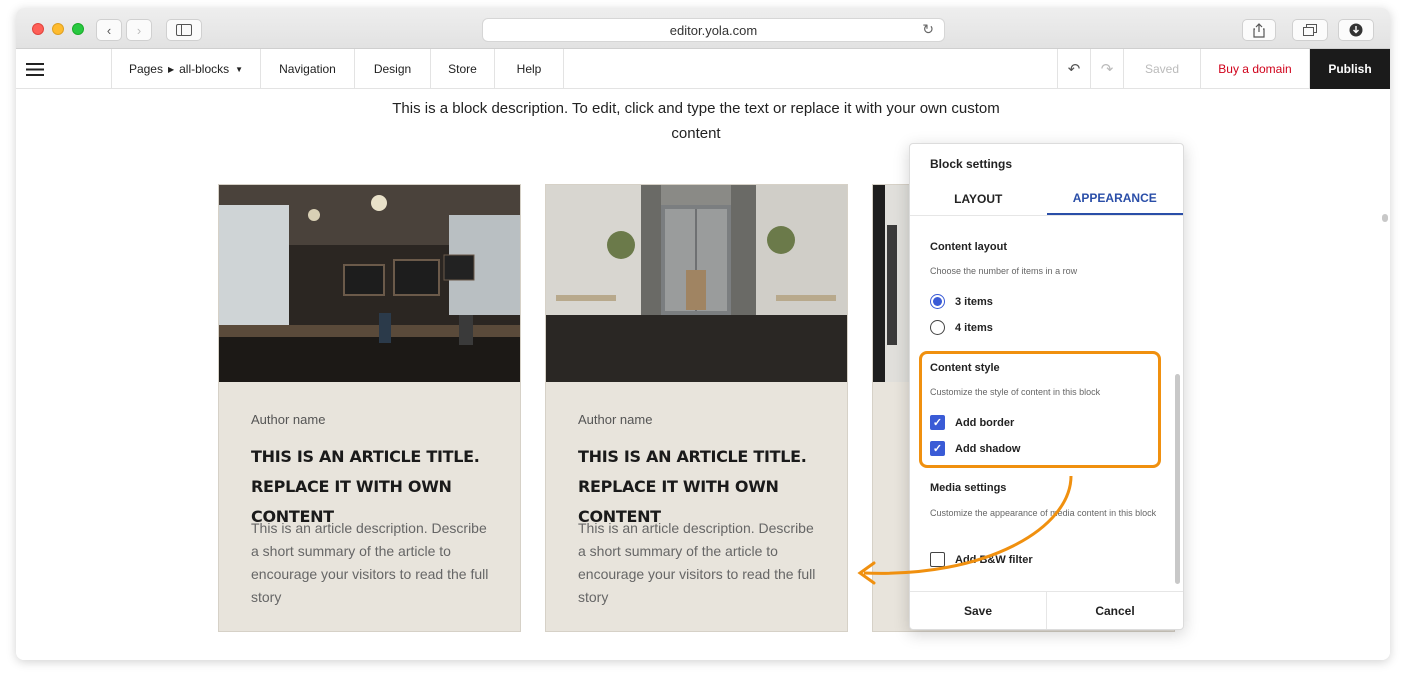 The image size is (1406, 684). Describe the element at coordinates (58, 29) in the screenshot. I see `minimize-window-button` at that location.